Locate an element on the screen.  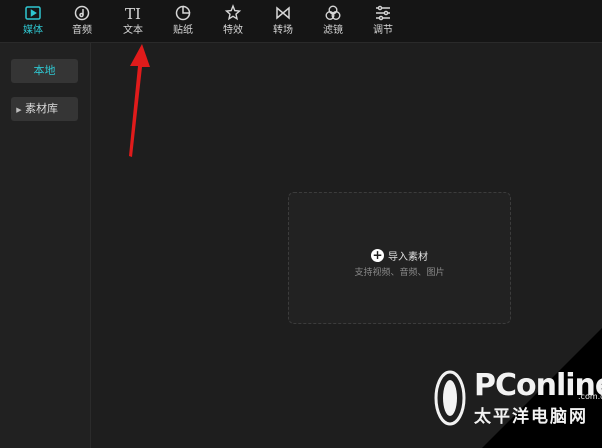
tab-filter-label: 滤镜 is located at coordinates (333, 30).